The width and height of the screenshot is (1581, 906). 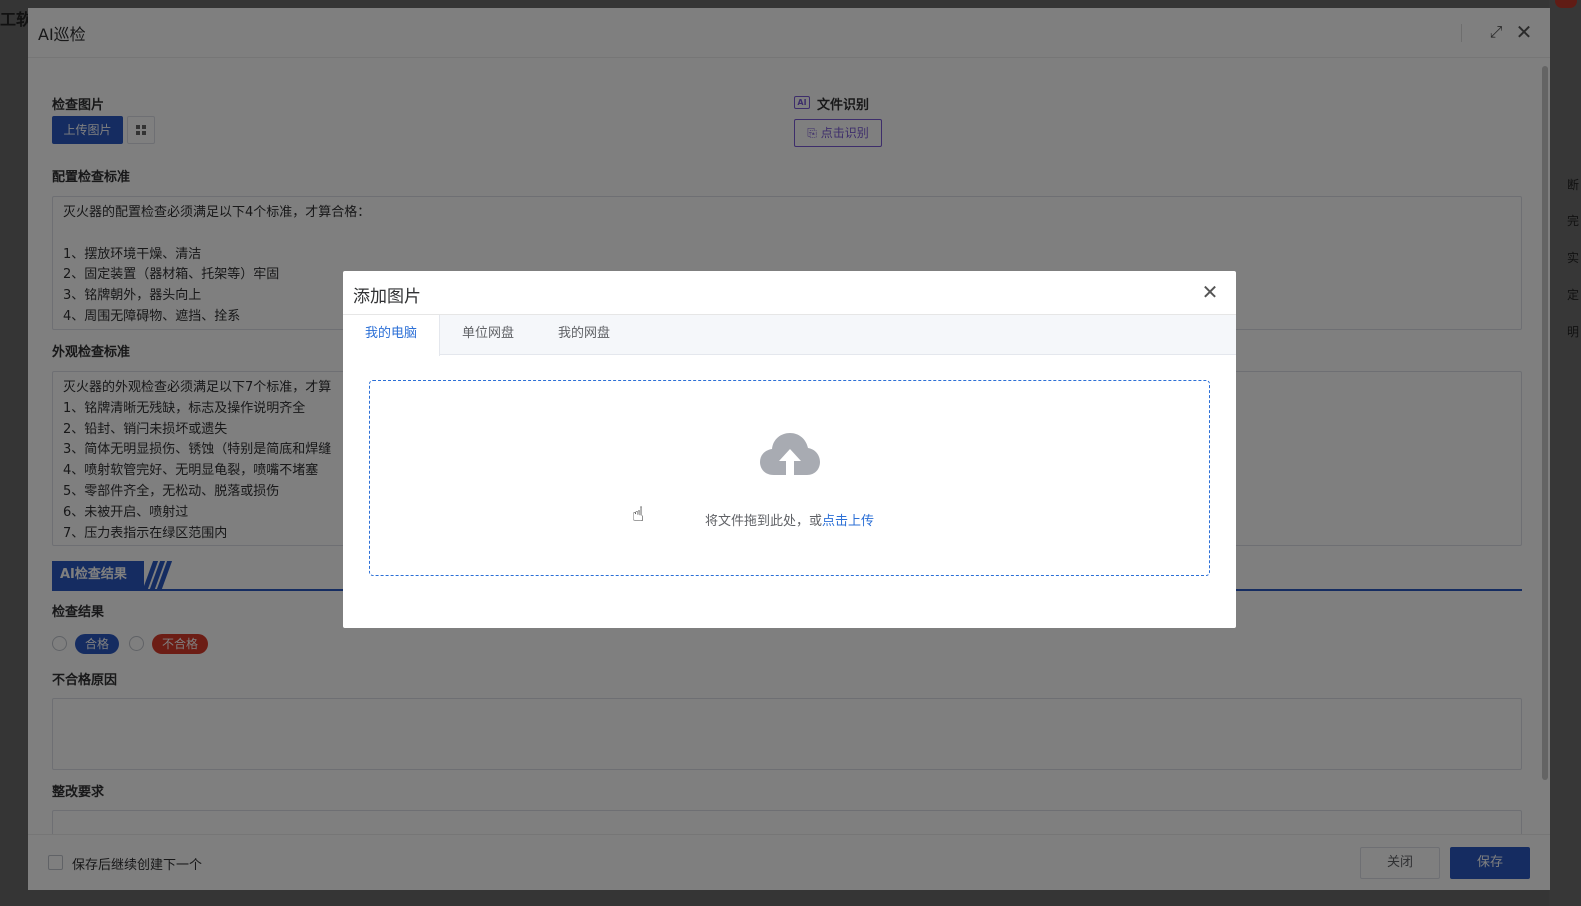 I want to click on dropzone-hint: 将文件拖到此处，或, so click(x=763, y=521).